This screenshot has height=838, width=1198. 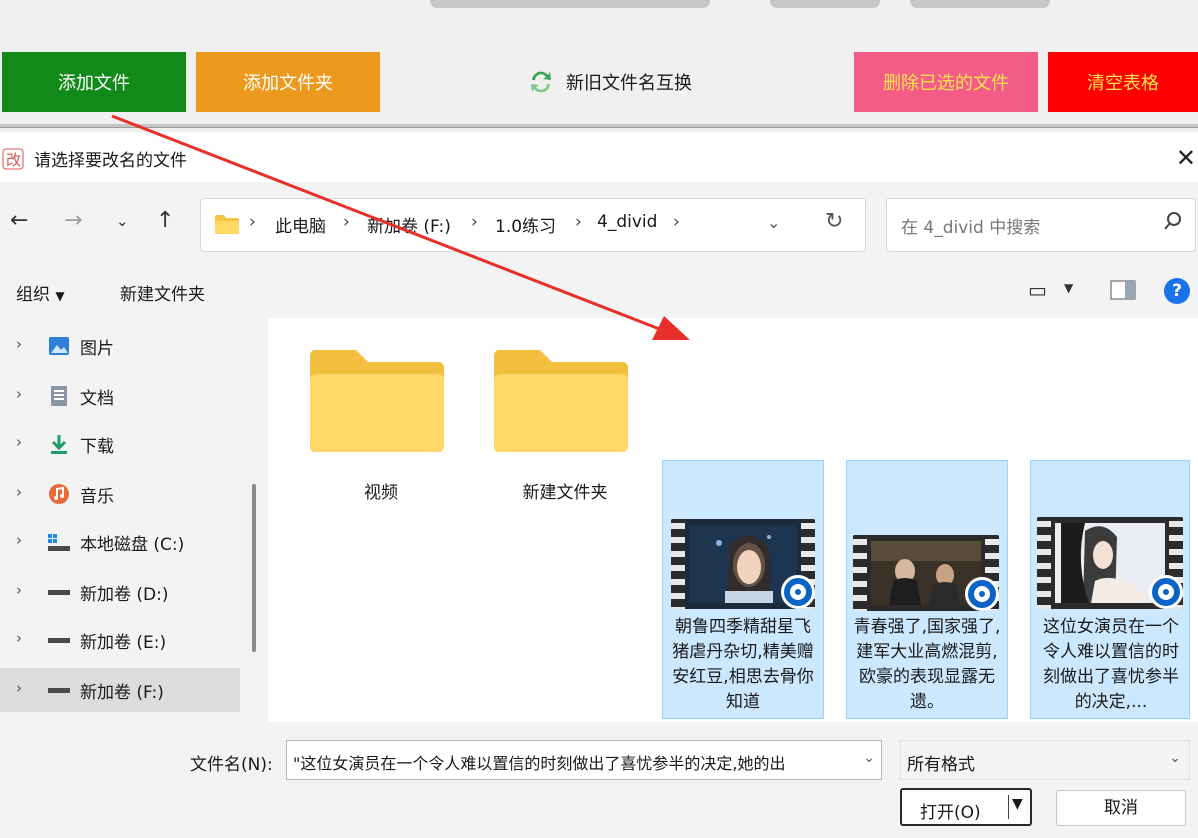 What do you see at coordinates (59, 542) in the screenshot?
I see `local-disk-icon` at bounding box center [59, 542].